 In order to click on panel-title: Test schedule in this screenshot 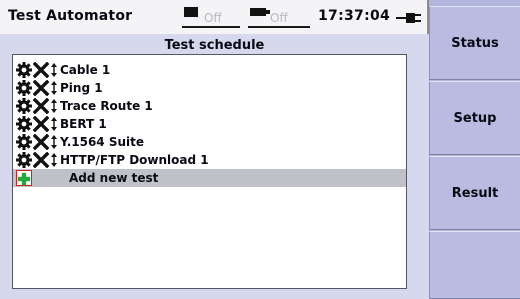, I will do `click(214, 45)`.